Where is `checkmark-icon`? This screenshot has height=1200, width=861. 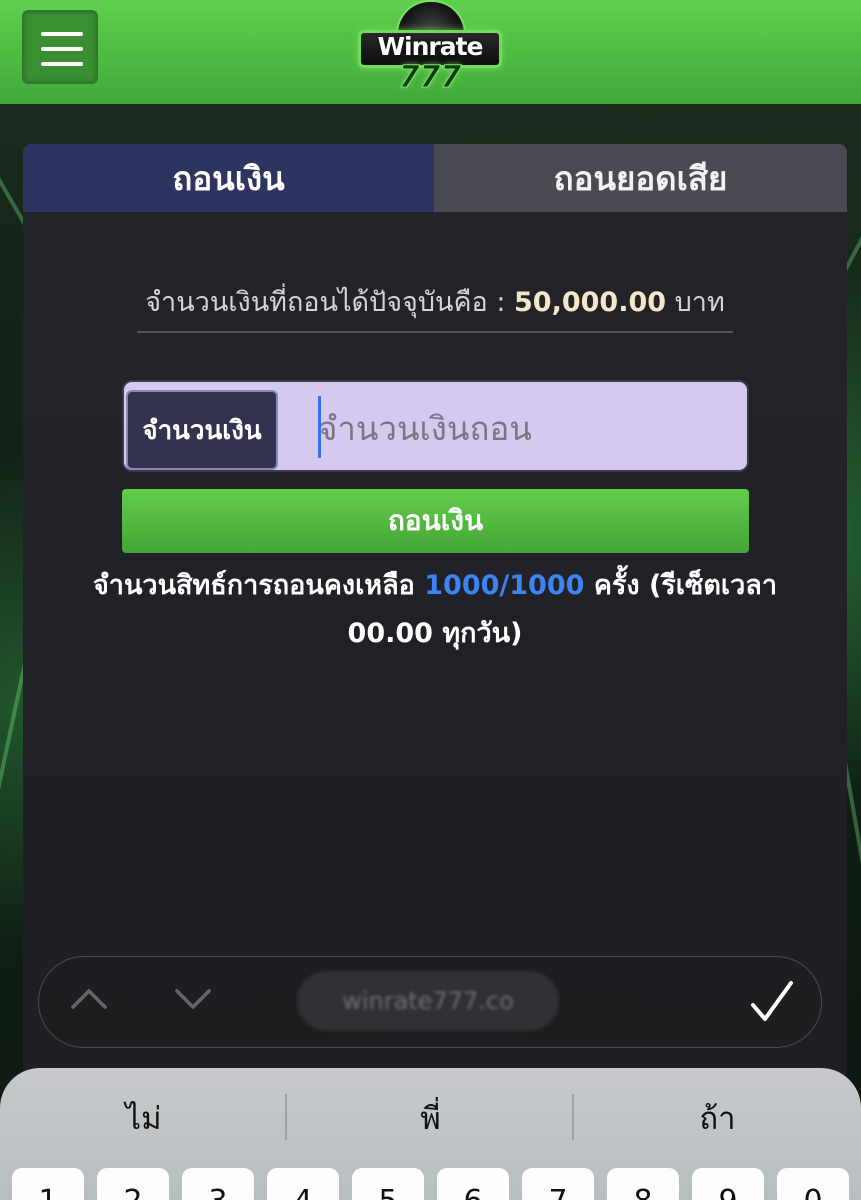 checkmark-icon is located at coordinates (772, 1002).